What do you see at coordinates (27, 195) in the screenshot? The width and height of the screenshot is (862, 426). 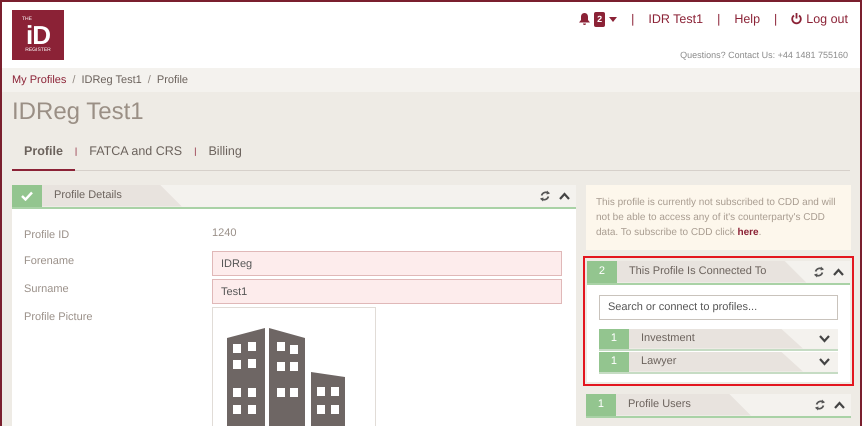 I see `check-icon` at bounding box center [27, 195].